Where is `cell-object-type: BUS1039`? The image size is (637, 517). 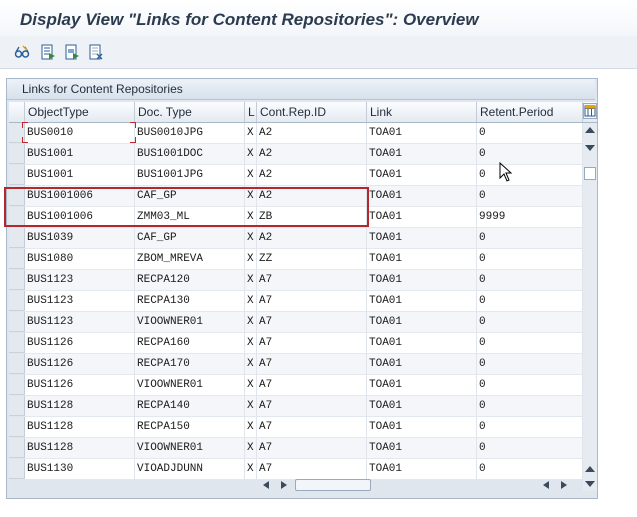
cell-object-type: BUS1039 is located at coordinates (80, 238).